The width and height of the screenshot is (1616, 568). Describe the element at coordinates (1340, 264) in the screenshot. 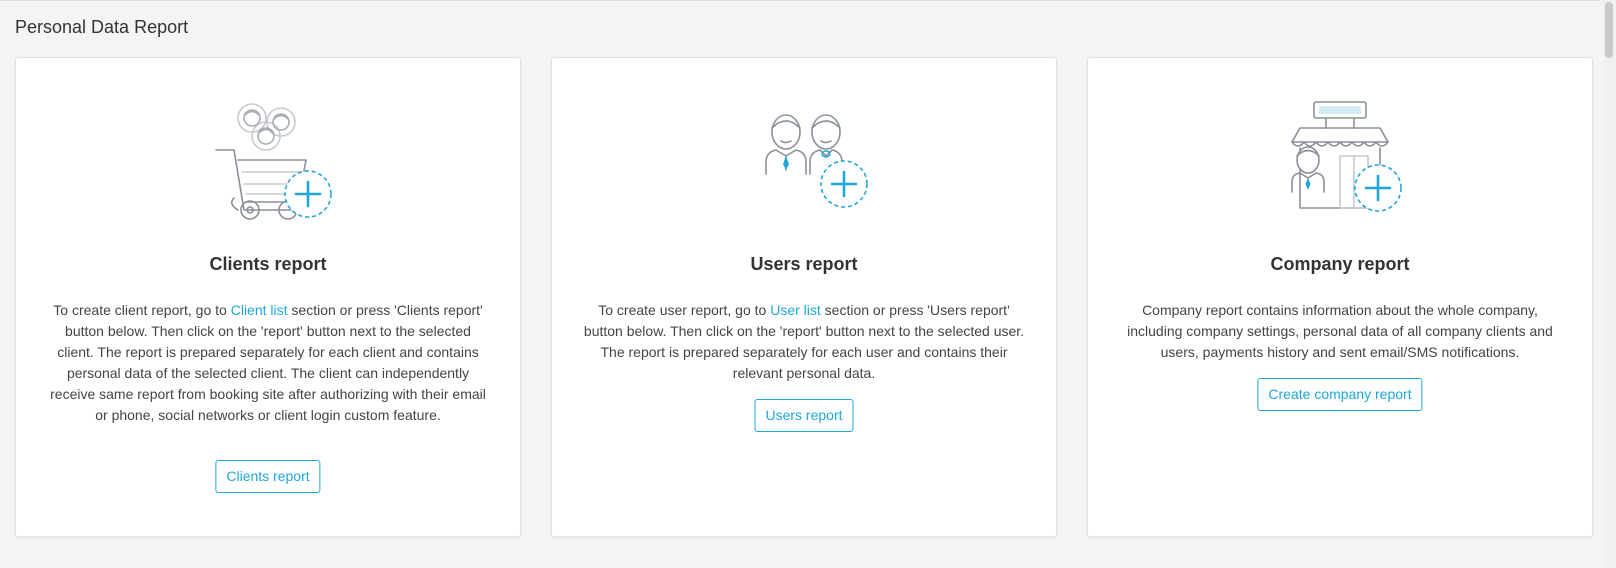

I see `company-report-title: Company report` at that location.